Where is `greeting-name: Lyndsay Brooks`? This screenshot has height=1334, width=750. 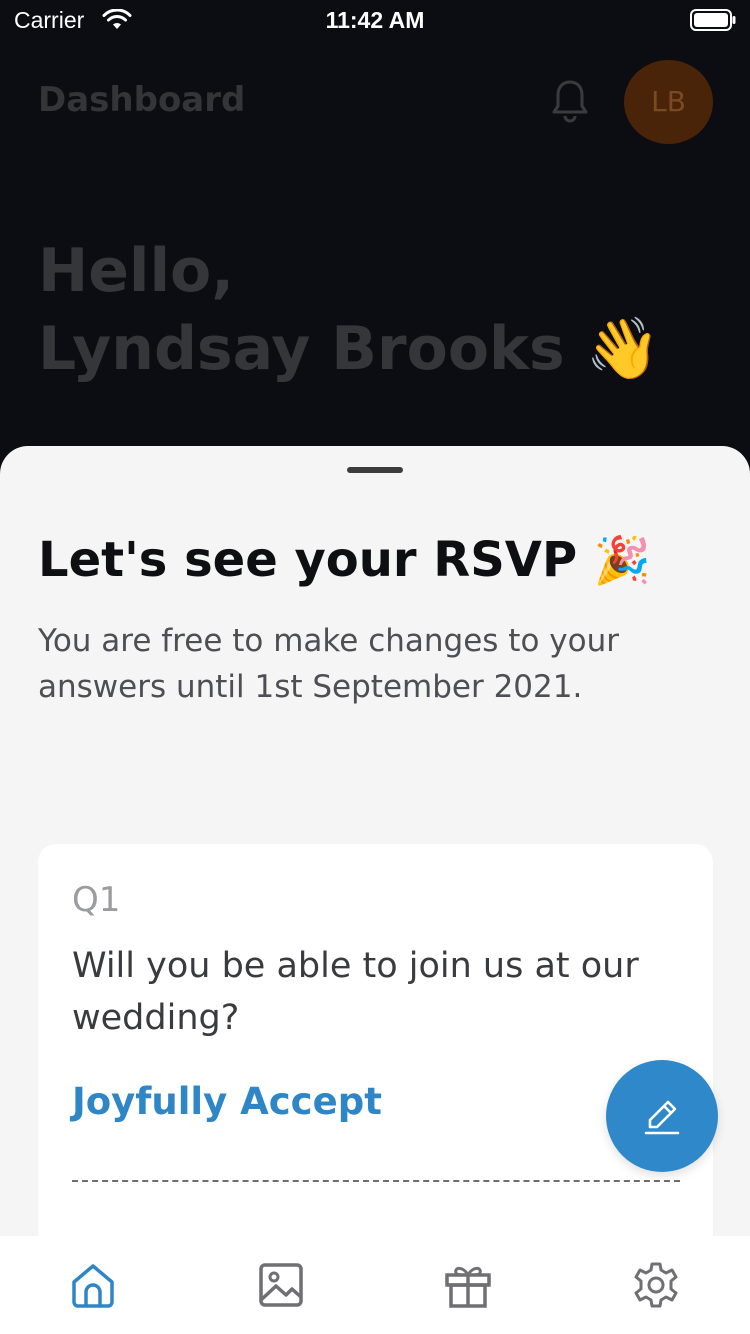
greeting-name: Lyndsay Brooks is located at coordinates (301, 349).